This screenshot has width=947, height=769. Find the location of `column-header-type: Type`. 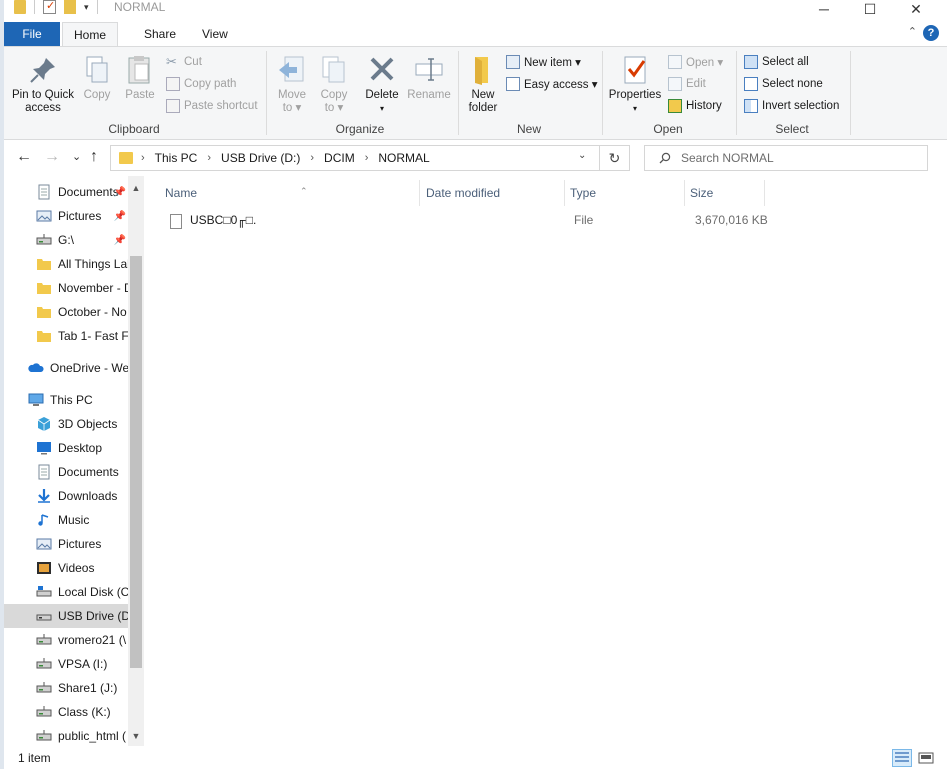

column-header-type: Type is located at coordinates (625, 193).